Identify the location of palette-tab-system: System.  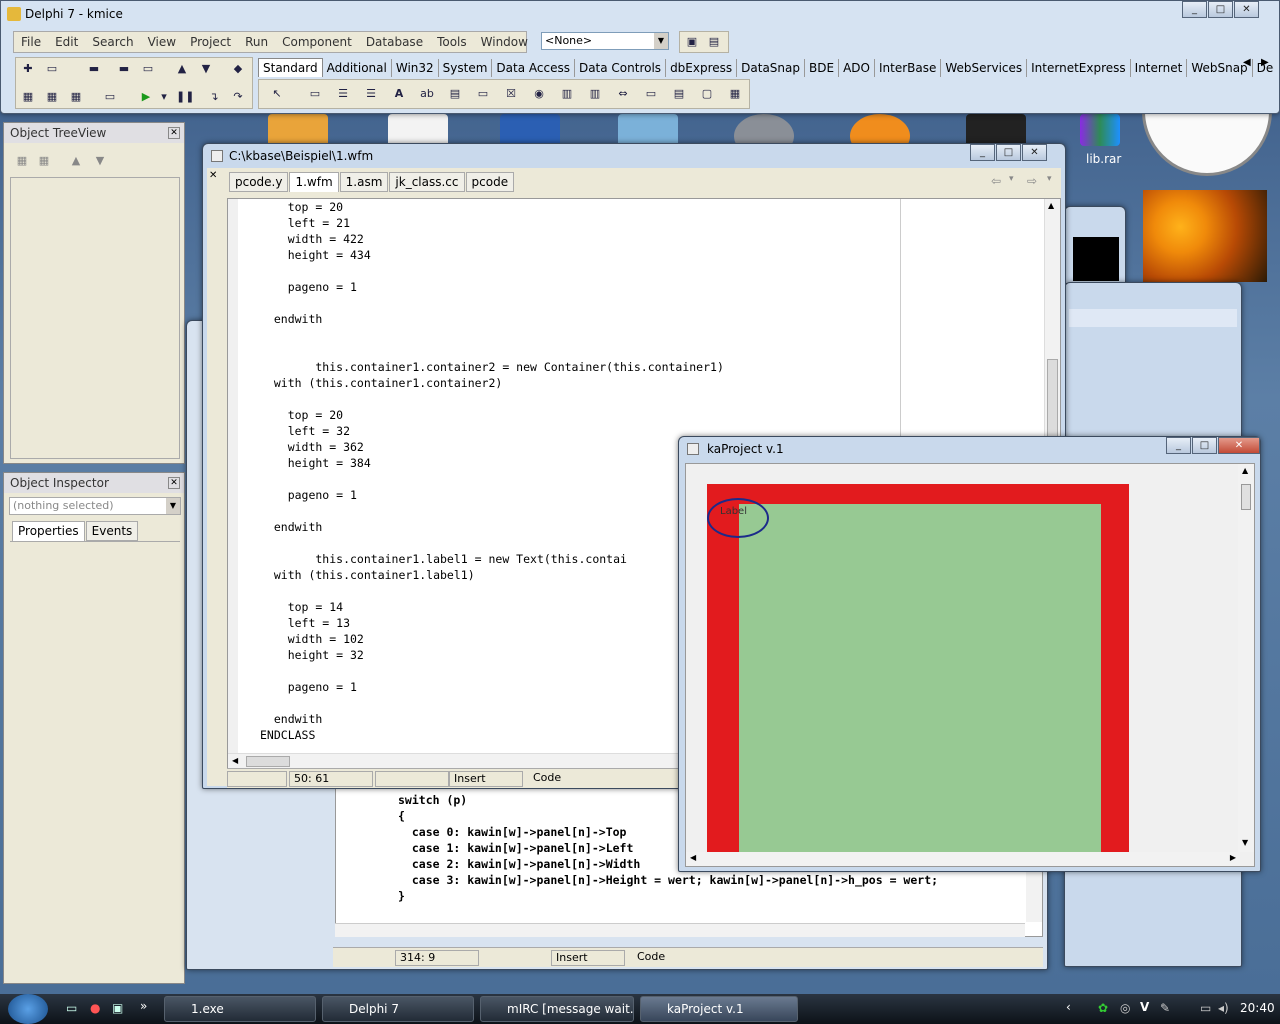
(466, 68).